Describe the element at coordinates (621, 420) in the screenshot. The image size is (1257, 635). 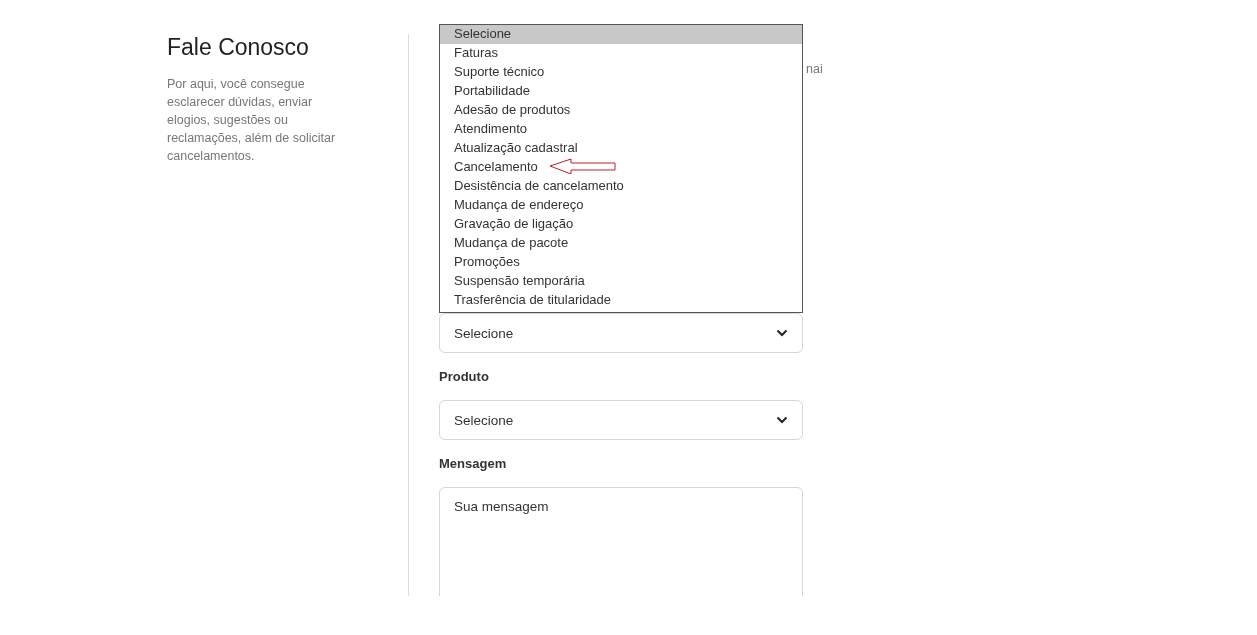
I see `product-select: Selecione` at that location.